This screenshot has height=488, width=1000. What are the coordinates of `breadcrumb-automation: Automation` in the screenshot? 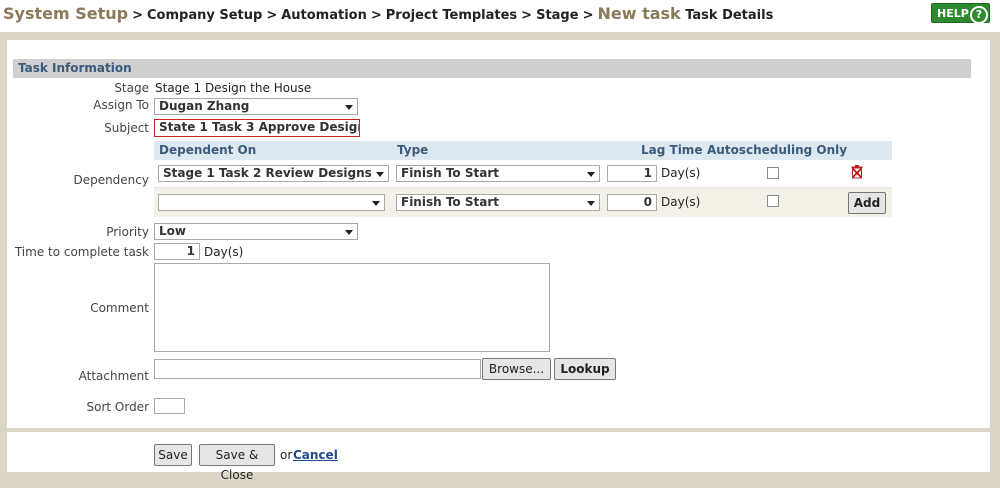 It's located at (324, 15).